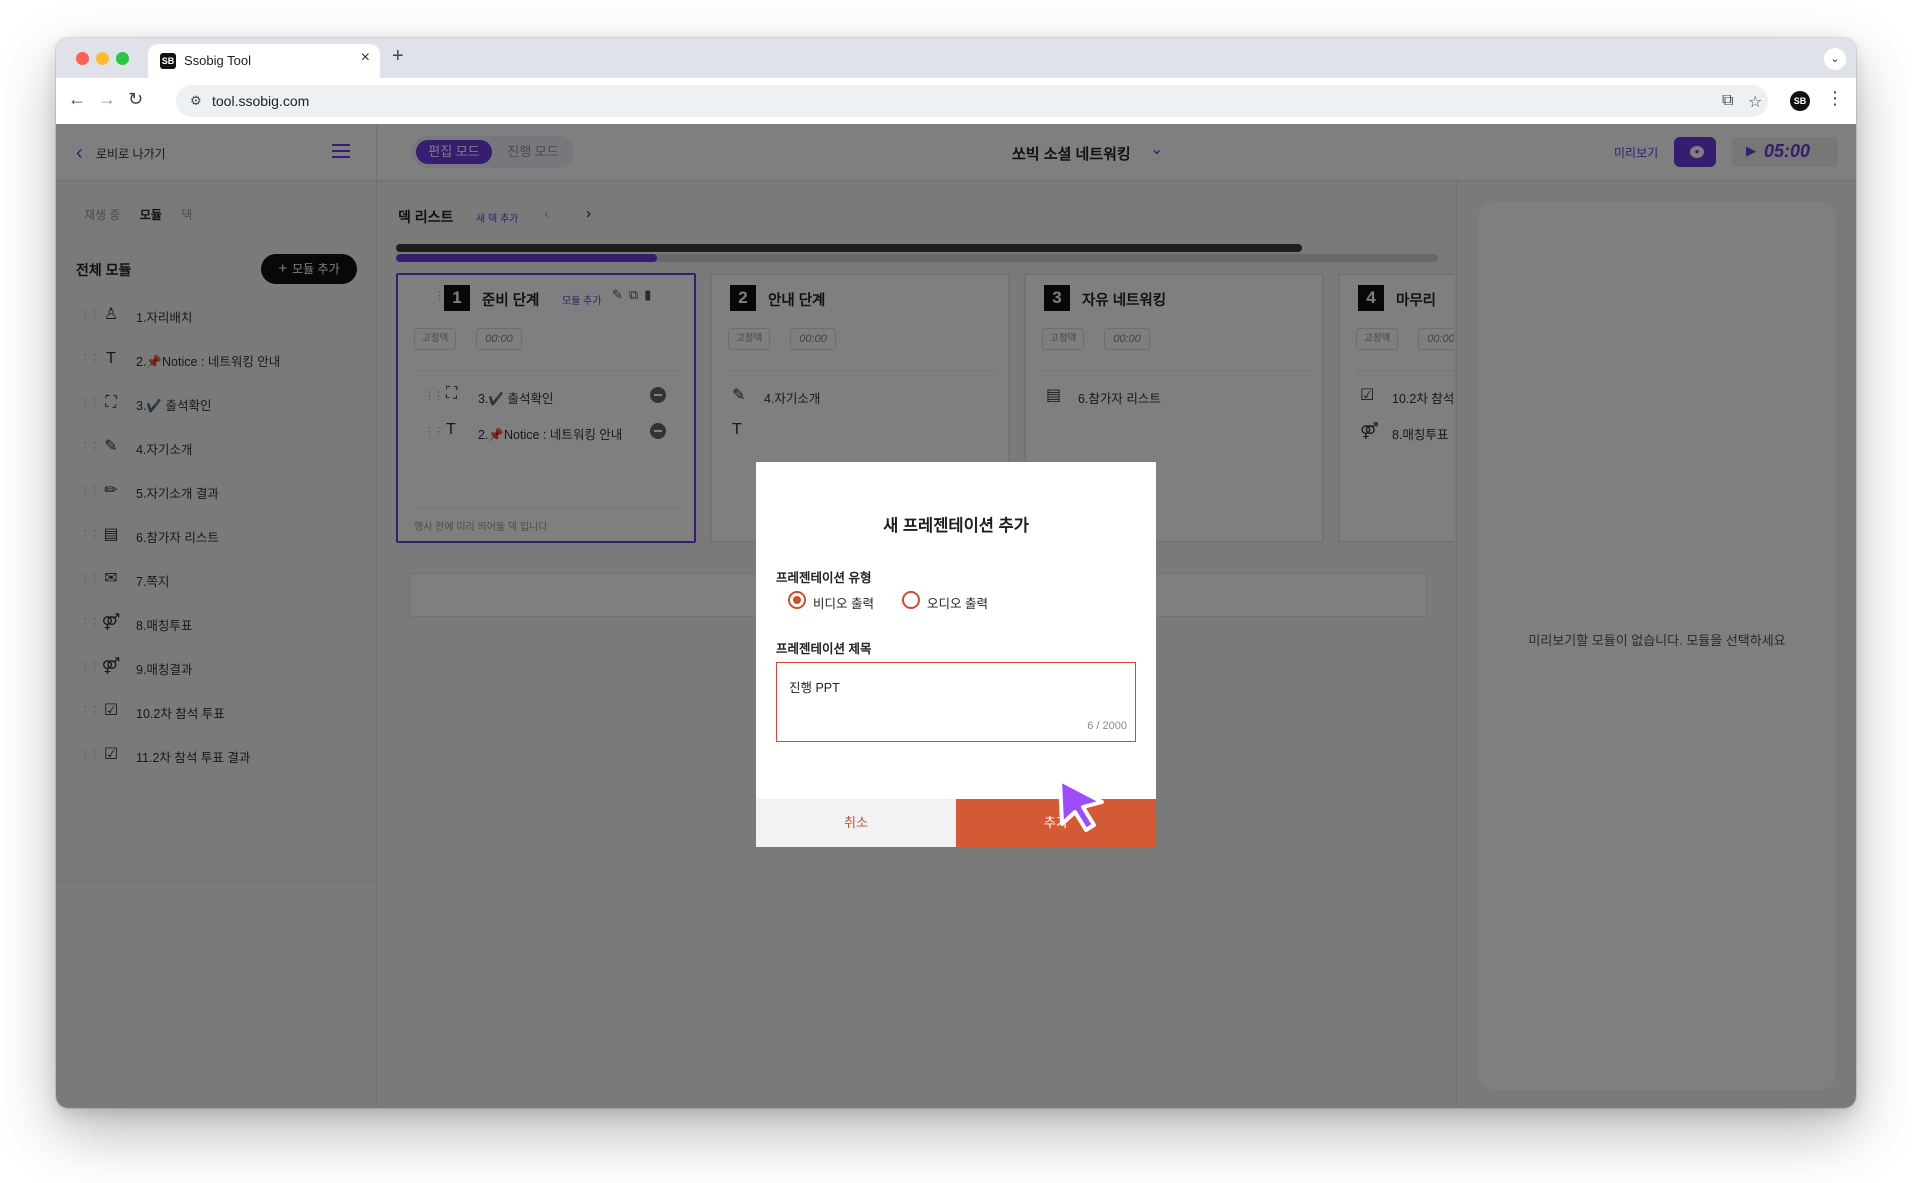  What do you see at coordinates (122, 58) in the screenshot?
I see `zoom-window-button` at bounding box center [122, 58].